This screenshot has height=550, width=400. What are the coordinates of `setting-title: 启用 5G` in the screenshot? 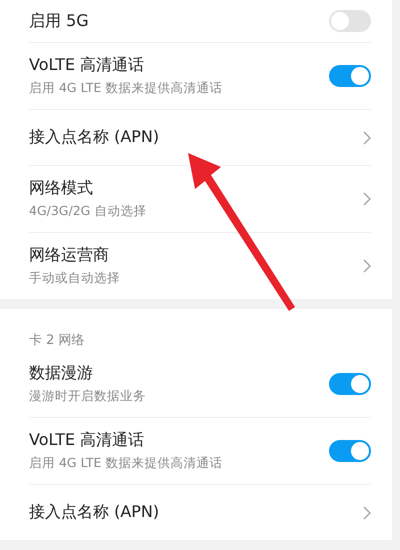 It's located at (59, 21).